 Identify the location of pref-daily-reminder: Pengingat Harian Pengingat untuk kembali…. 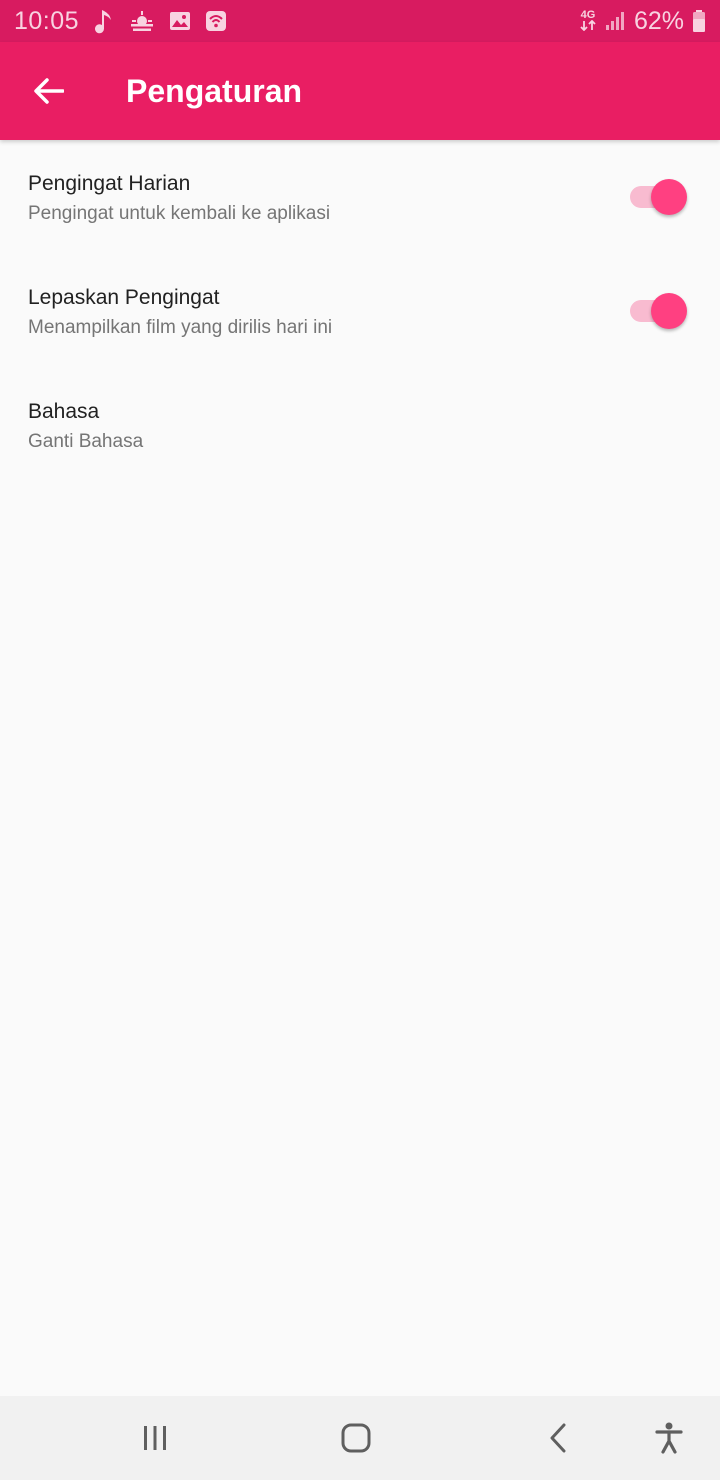
(360, 197).